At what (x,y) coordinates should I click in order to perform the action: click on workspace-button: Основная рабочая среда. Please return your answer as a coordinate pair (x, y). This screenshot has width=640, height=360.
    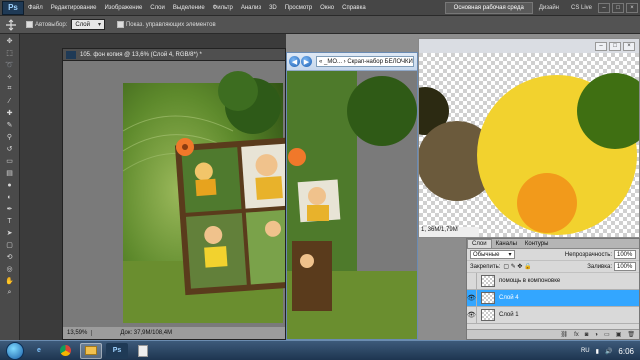
    Looking at the image, I should click on (488, 8).